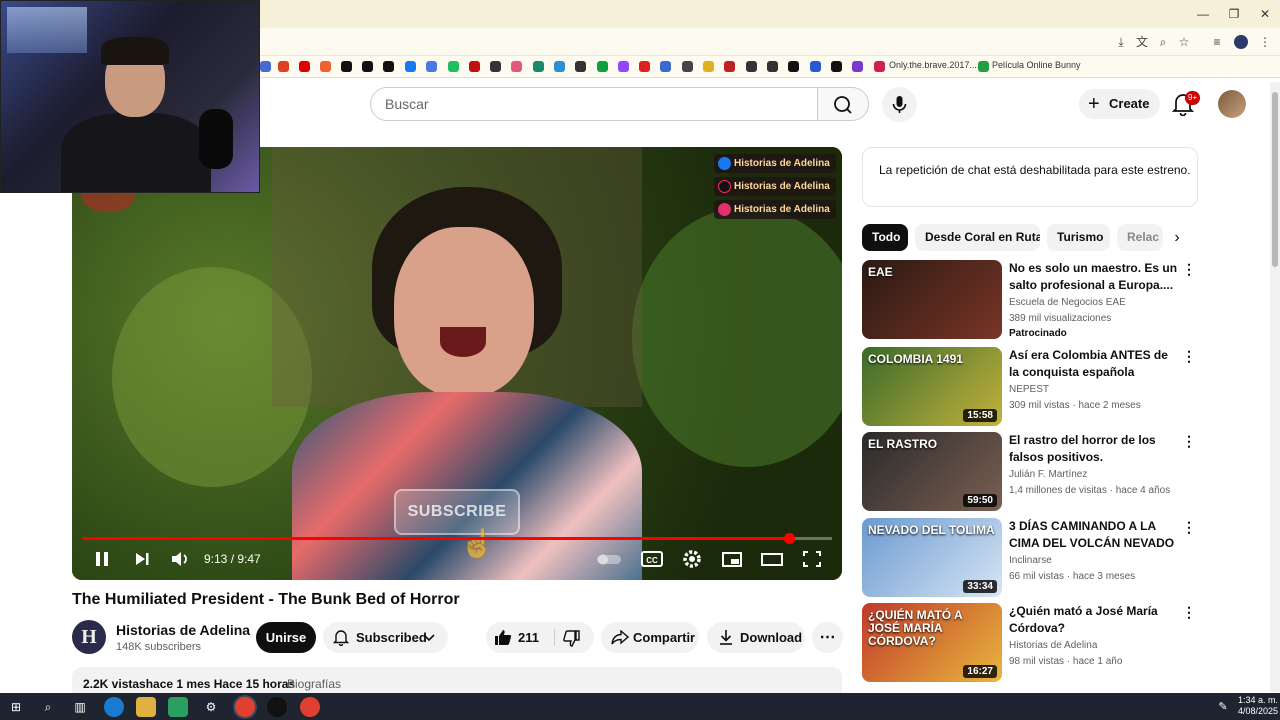 The height and width of the screenshot is (720, 1280). I want to click on more-actions-button: ⋯, so click(827, 637).